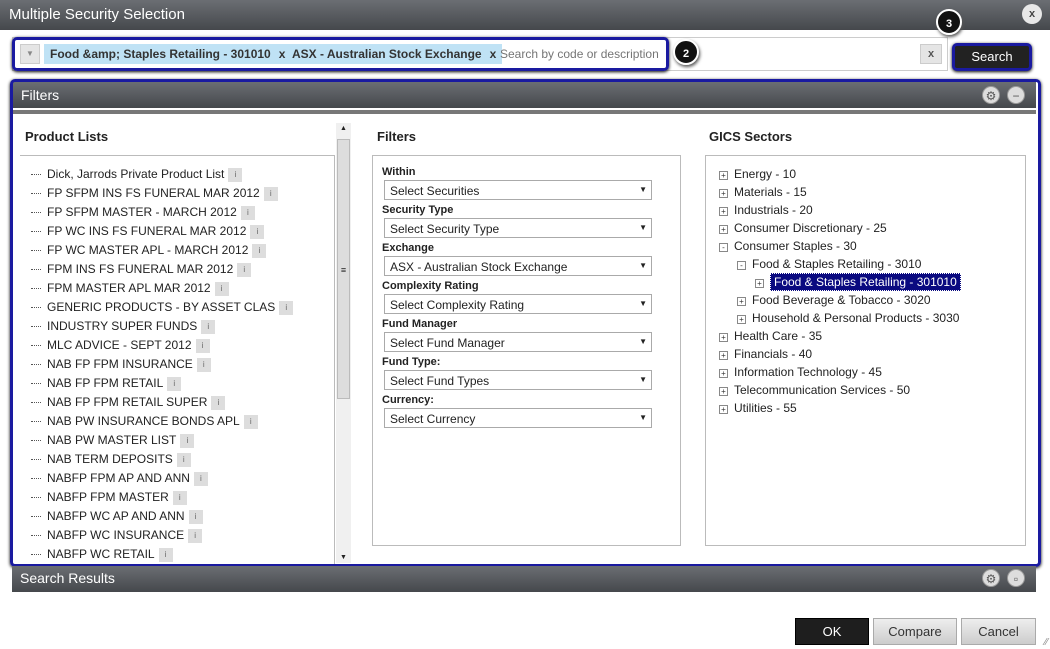 This screenshot has width=1050, height=649. I want to click on maximize-icon: ▫, so click(1016, 578).